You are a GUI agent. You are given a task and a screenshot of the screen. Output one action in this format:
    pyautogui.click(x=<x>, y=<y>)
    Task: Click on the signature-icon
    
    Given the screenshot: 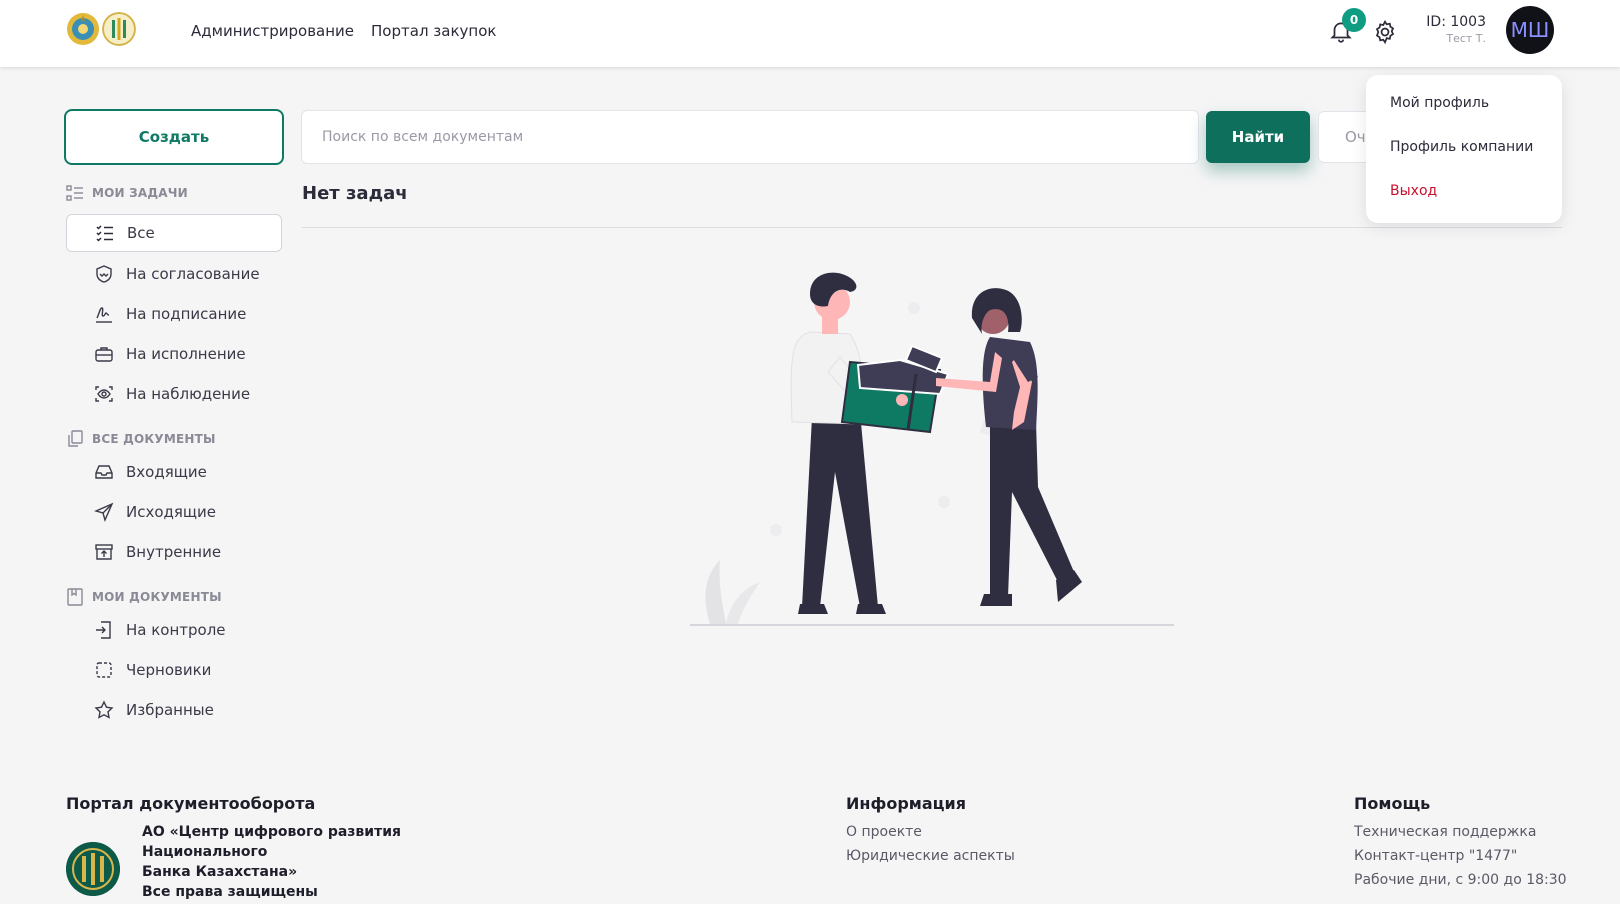 What is the action you would take?
    pyautogui.click(x=104, y=315)
    